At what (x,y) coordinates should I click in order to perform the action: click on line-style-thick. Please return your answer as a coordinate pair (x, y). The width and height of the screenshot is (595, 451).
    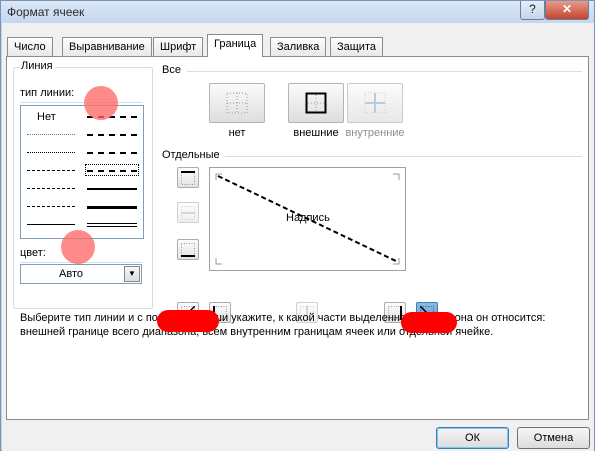
    Looking at the image, I should click on (112, 207).